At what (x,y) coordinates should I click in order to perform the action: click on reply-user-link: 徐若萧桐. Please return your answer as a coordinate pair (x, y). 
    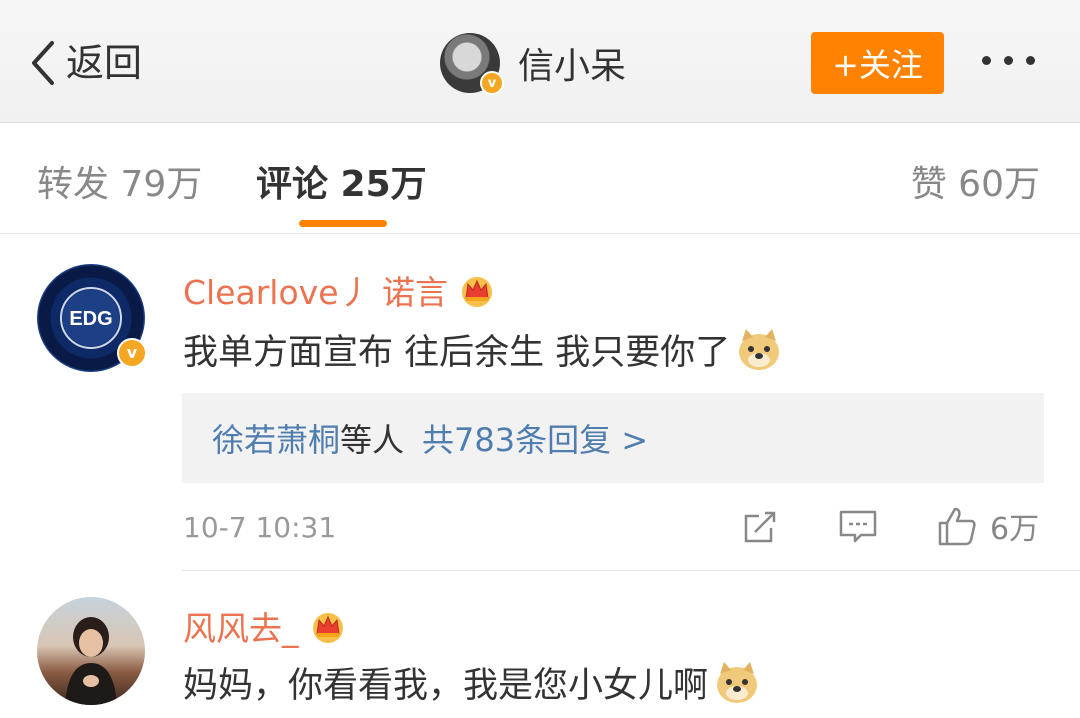
    Looking at the image, I should click on (276, 438).